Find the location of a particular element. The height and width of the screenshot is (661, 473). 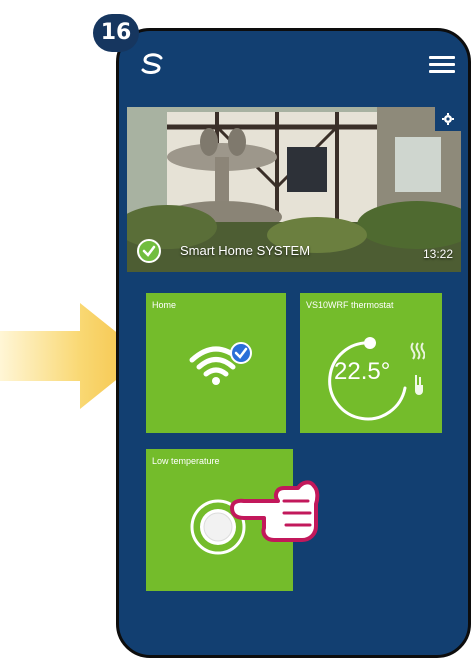

gear-icon is located at coordinates (448, 119).